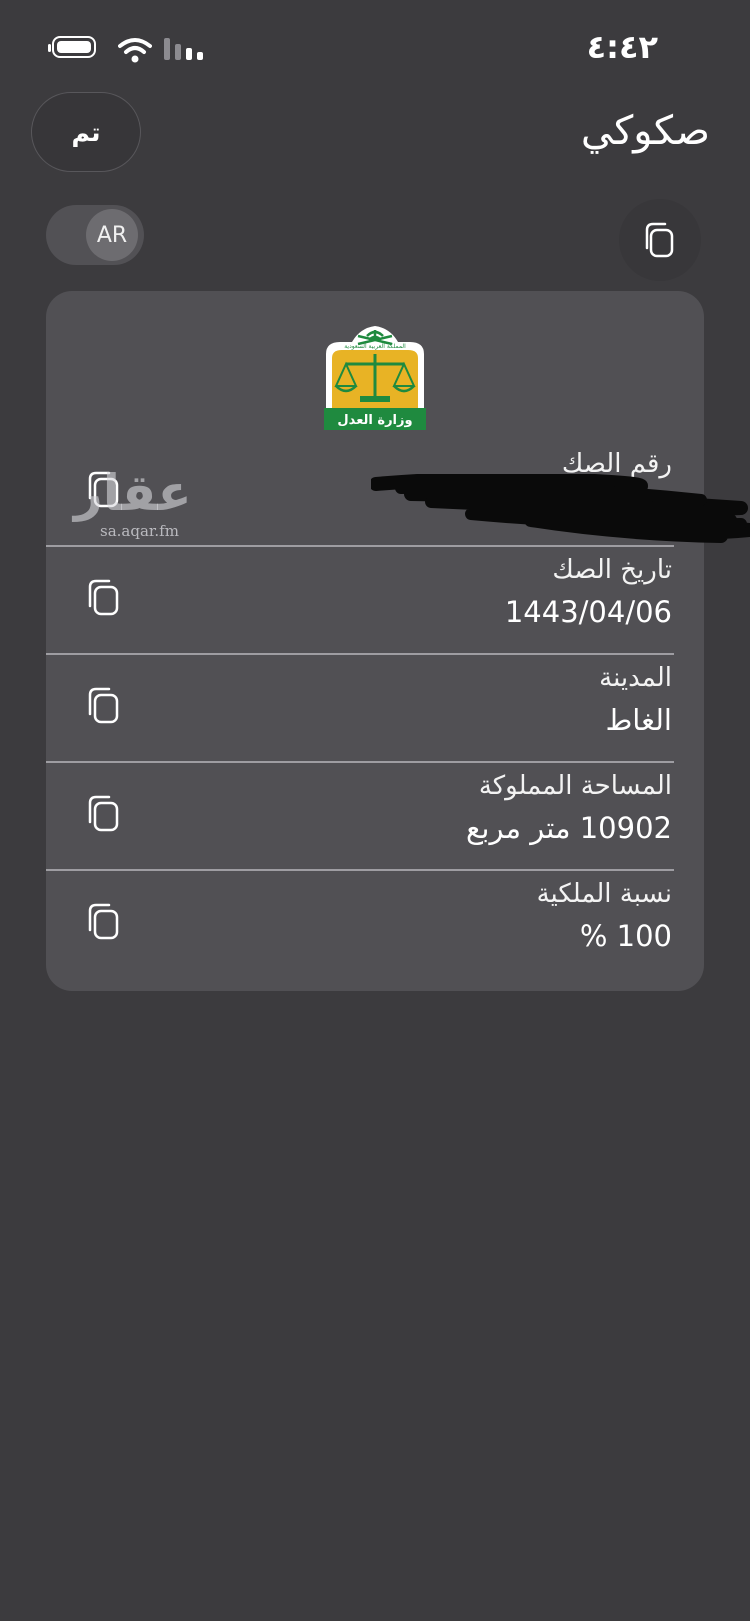  What do you see at coordinates (622, 47) in the screenshot?
I see `status-time: ٤:٤٢` at bounding box center [622, 47].